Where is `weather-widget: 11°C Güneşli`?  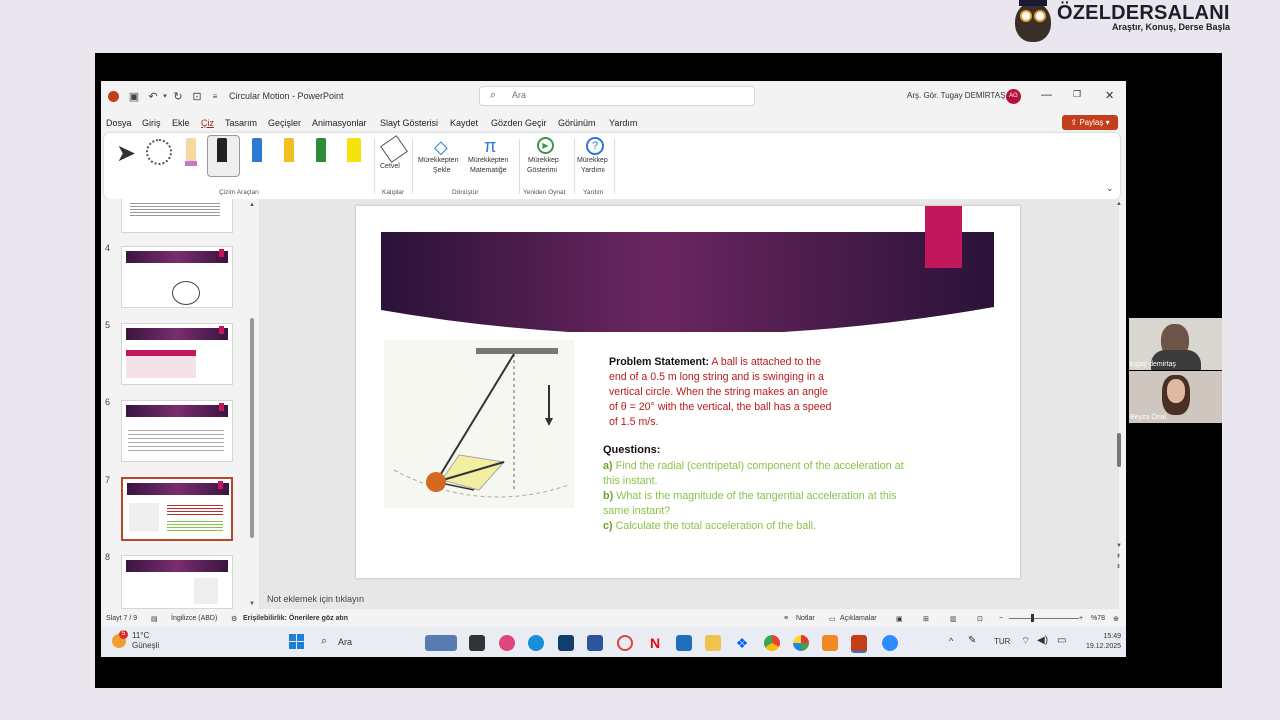
weather-widget: 11°C Güneşli is located at coordinates (145, 641).